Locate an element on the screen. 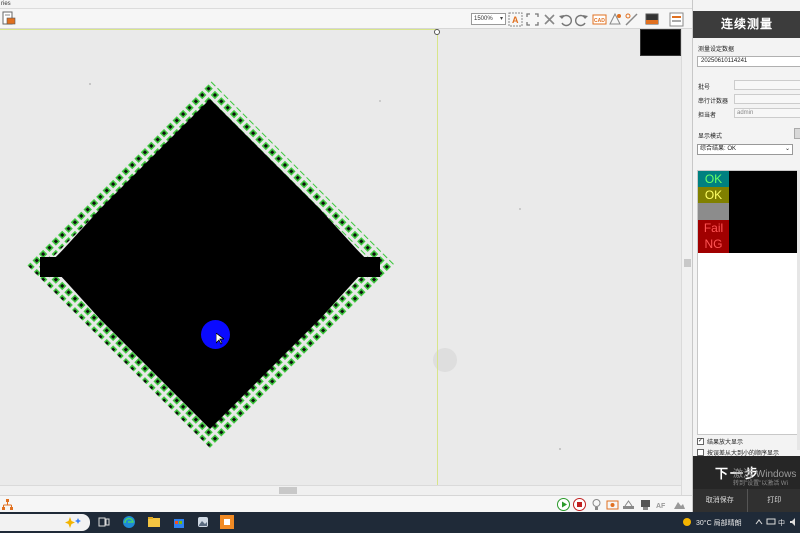  undo-icon is located at coordinates (565, 19).